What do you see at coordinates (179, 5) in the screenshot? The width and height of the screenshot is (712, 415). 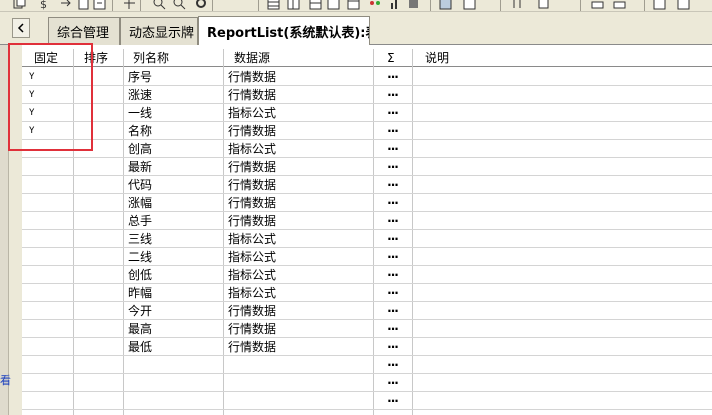 I see `search-button` at bounding box center [179, 5].